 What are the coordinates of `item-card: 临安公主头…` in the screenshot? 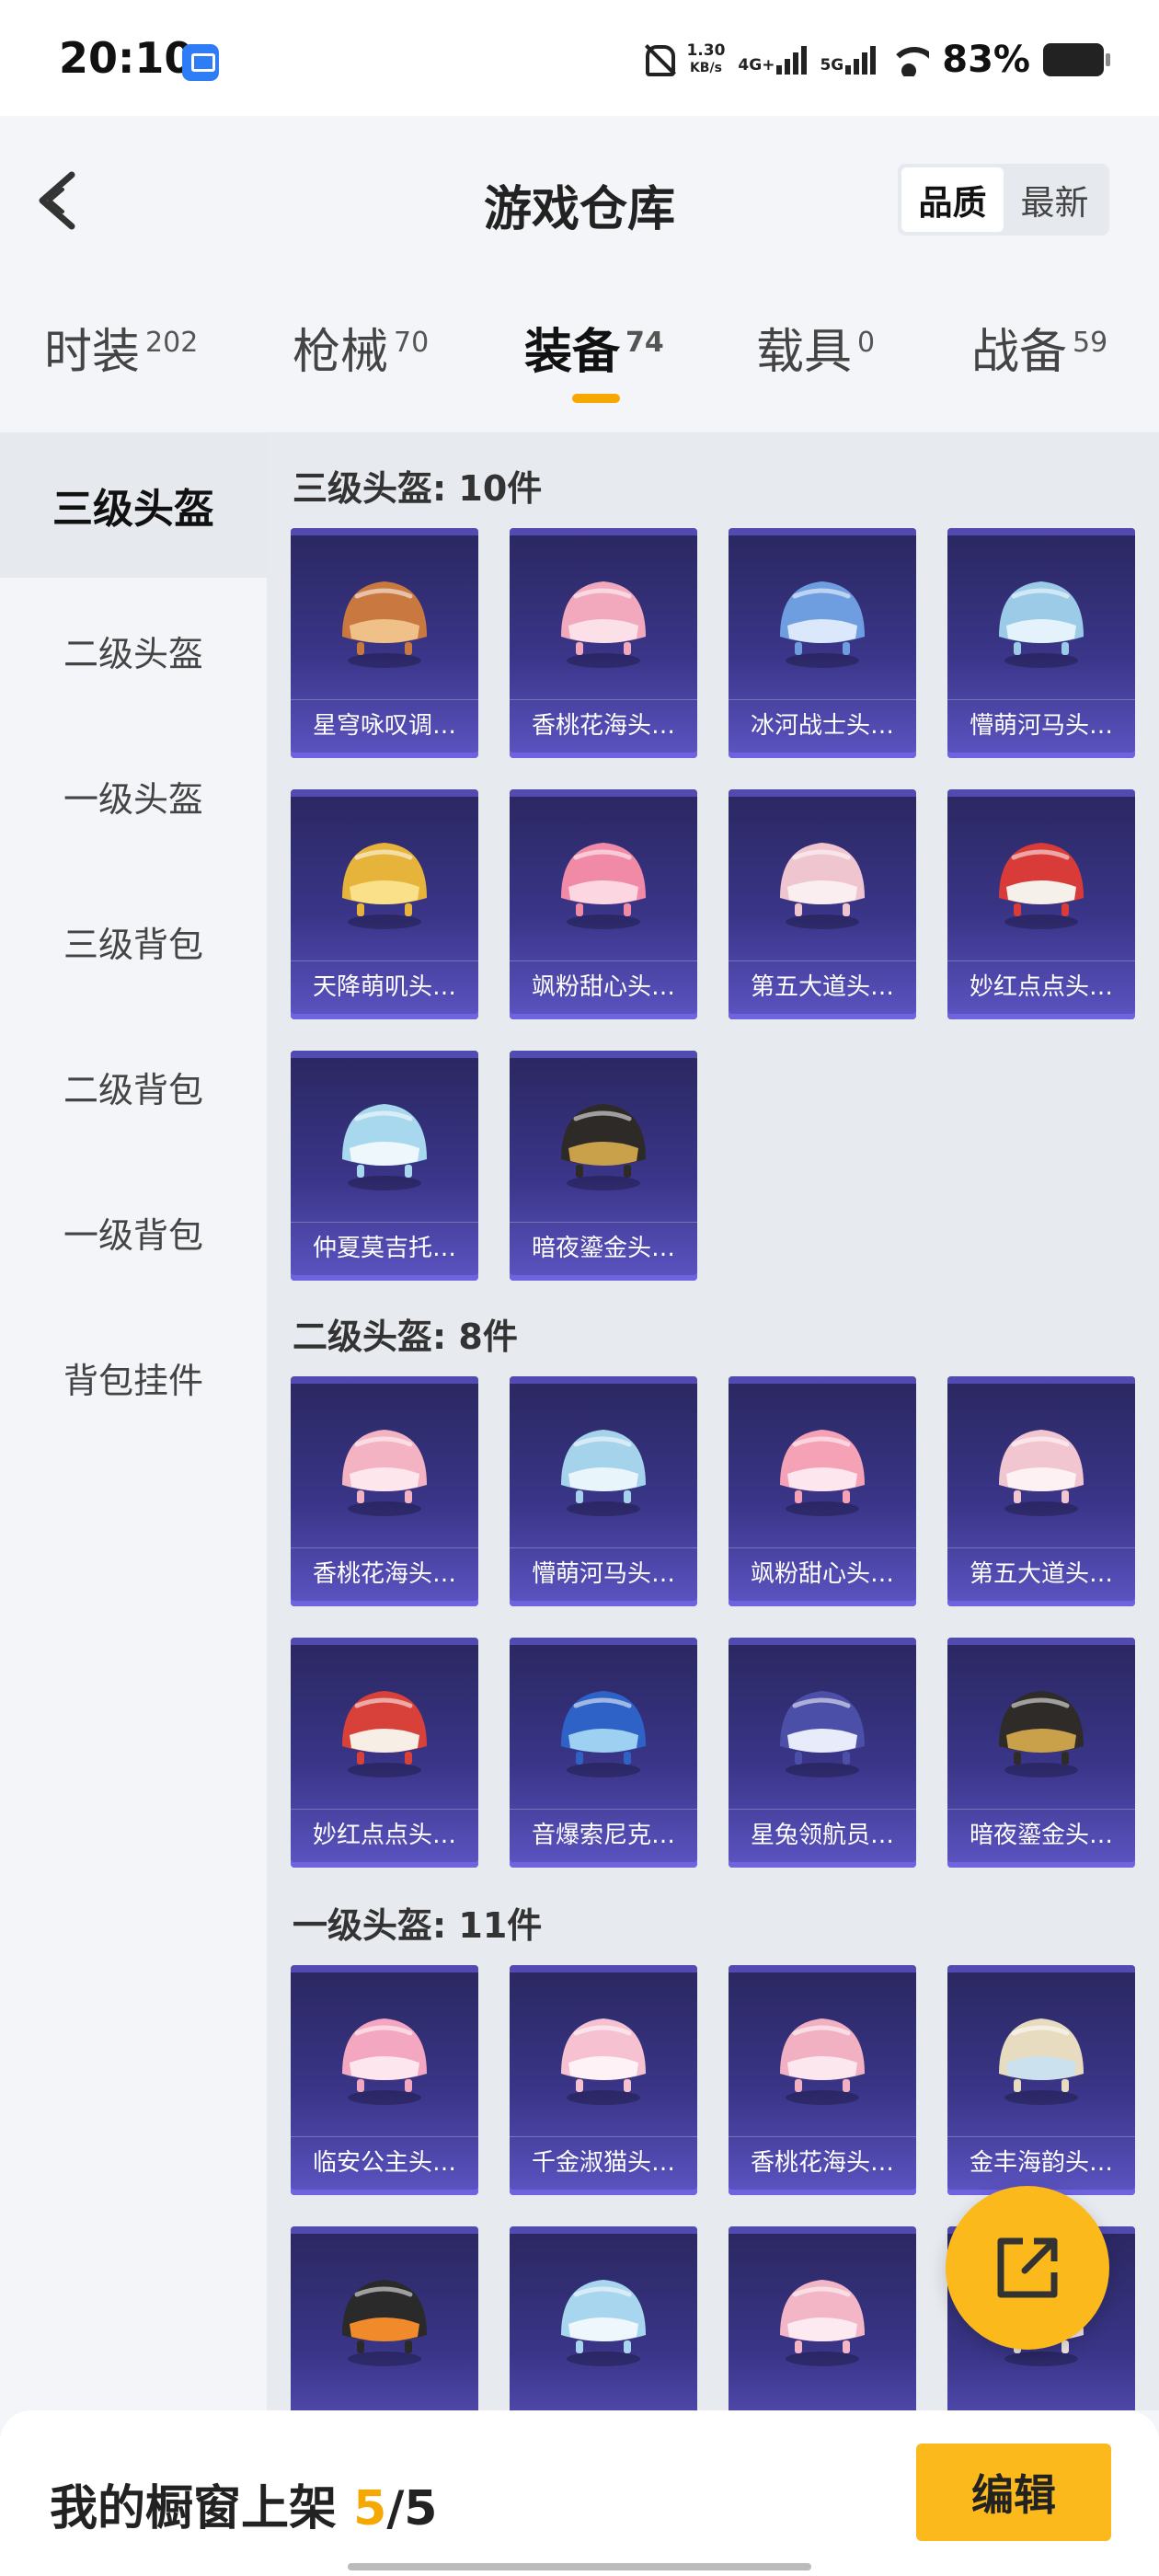 It's located at (384, 2080).